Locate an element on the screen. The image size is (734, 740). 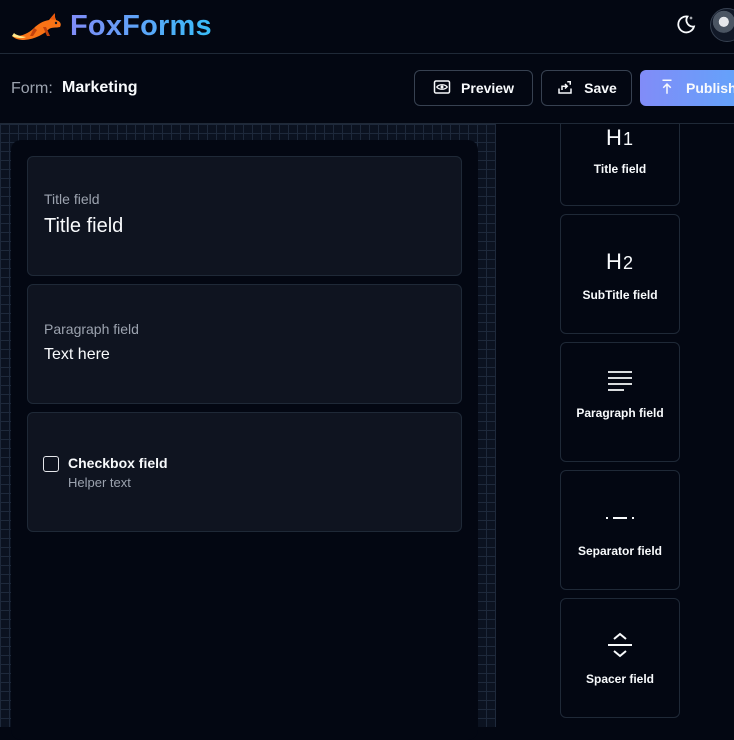
spacer-icon is located at coordinates (620, 647).